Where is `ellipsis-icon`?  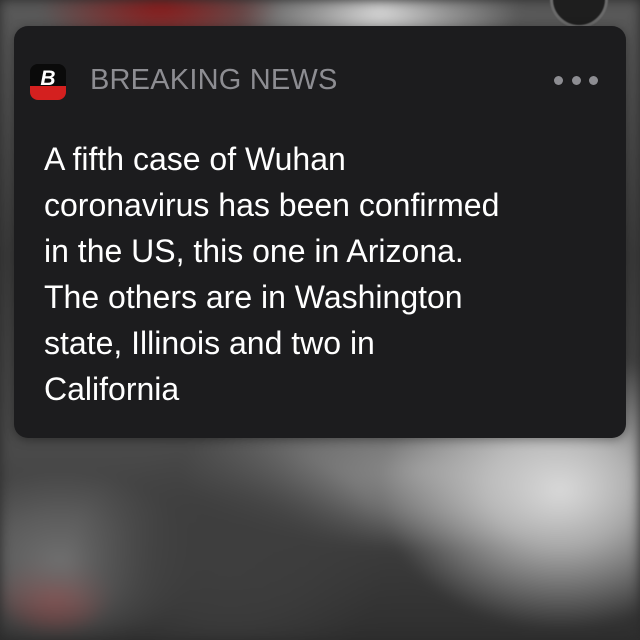
ellipsis-icon is located at coordinates (576, 80).